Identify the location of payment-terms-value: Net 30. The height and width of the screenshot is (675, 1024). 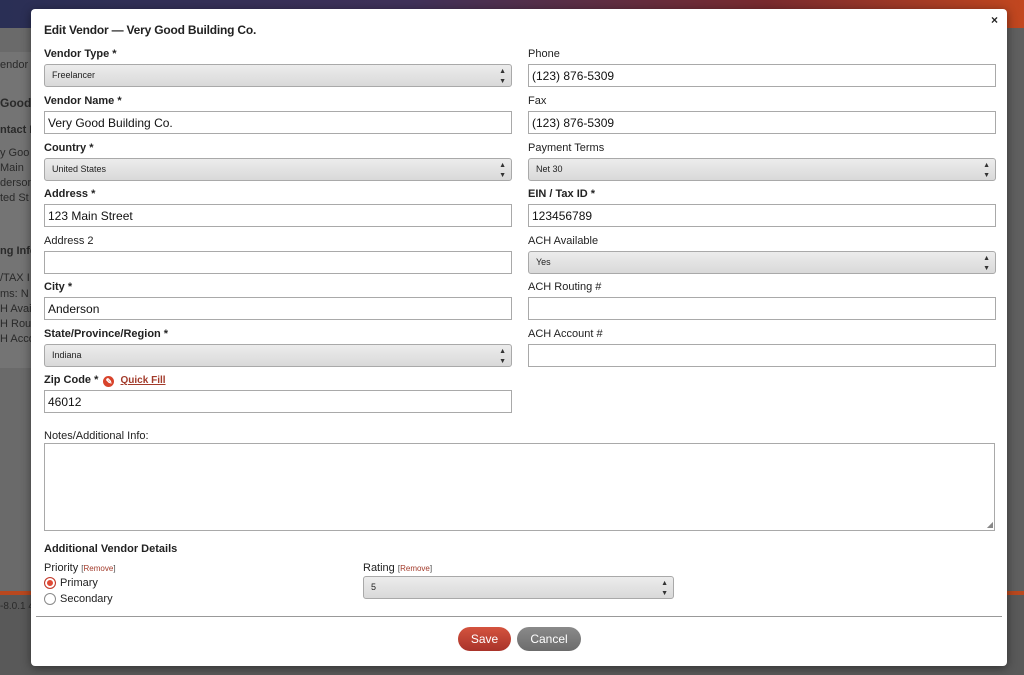
(549, 169).